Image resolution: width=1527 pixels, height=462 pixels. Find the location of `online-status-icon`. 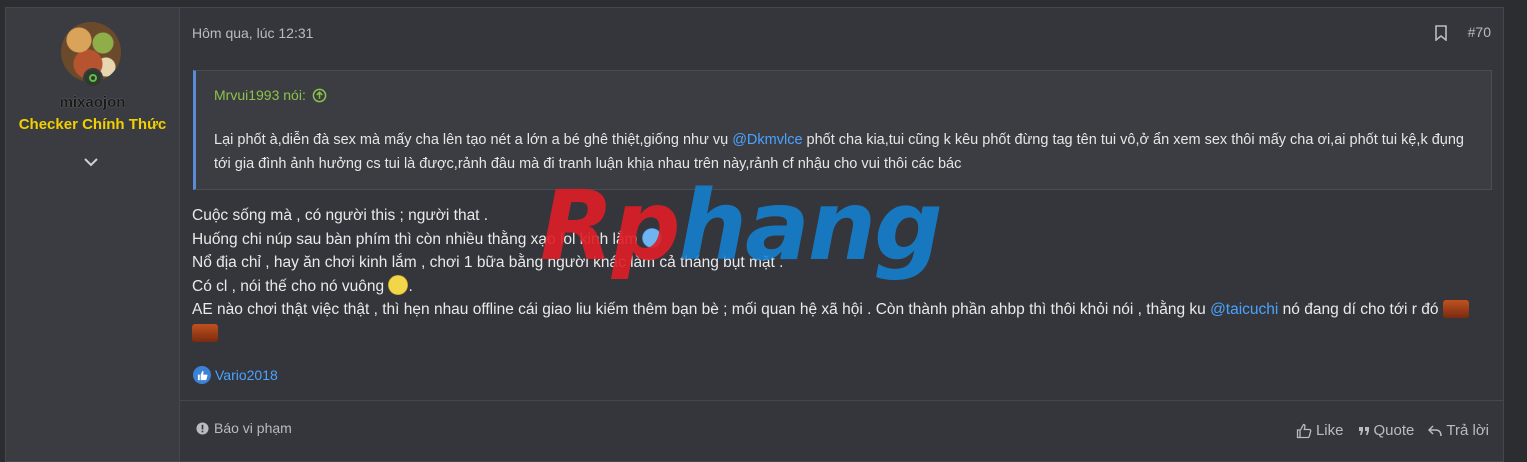

online-status-icon is located at coordinates (93, 78).